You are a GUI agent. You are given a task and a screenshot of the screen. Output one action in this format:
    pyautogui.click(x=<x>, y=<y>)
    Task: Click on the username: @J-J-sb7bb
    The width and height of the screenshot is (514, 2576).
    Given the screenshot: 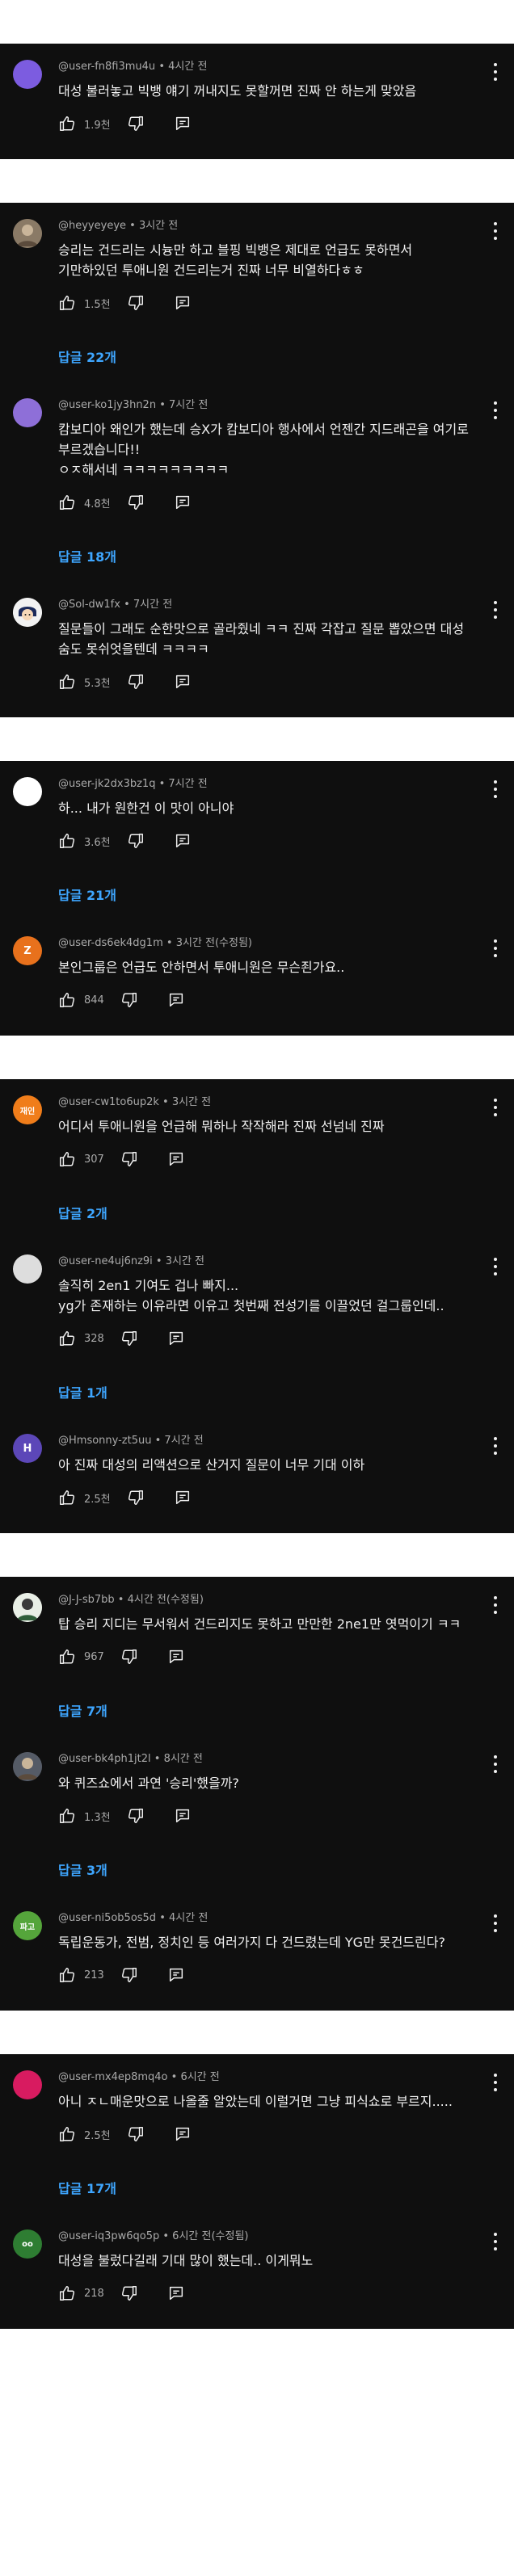 What is the action you would take?
    pyautogui.click(x=86, y=1600)
    